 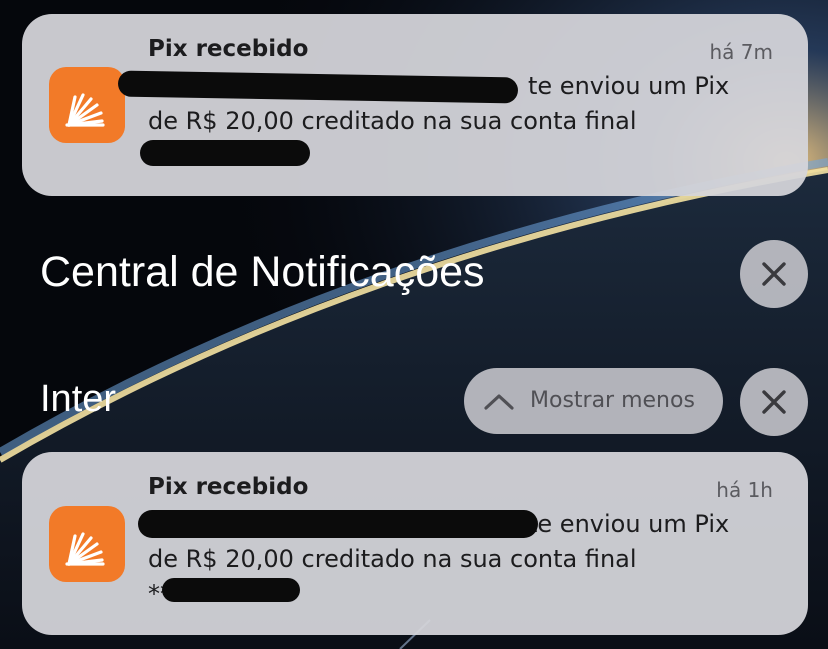 What do you see at coordinates (78, 399) in the screenshot?
I see `group-title: Inter` at bounding box center [78, 399].